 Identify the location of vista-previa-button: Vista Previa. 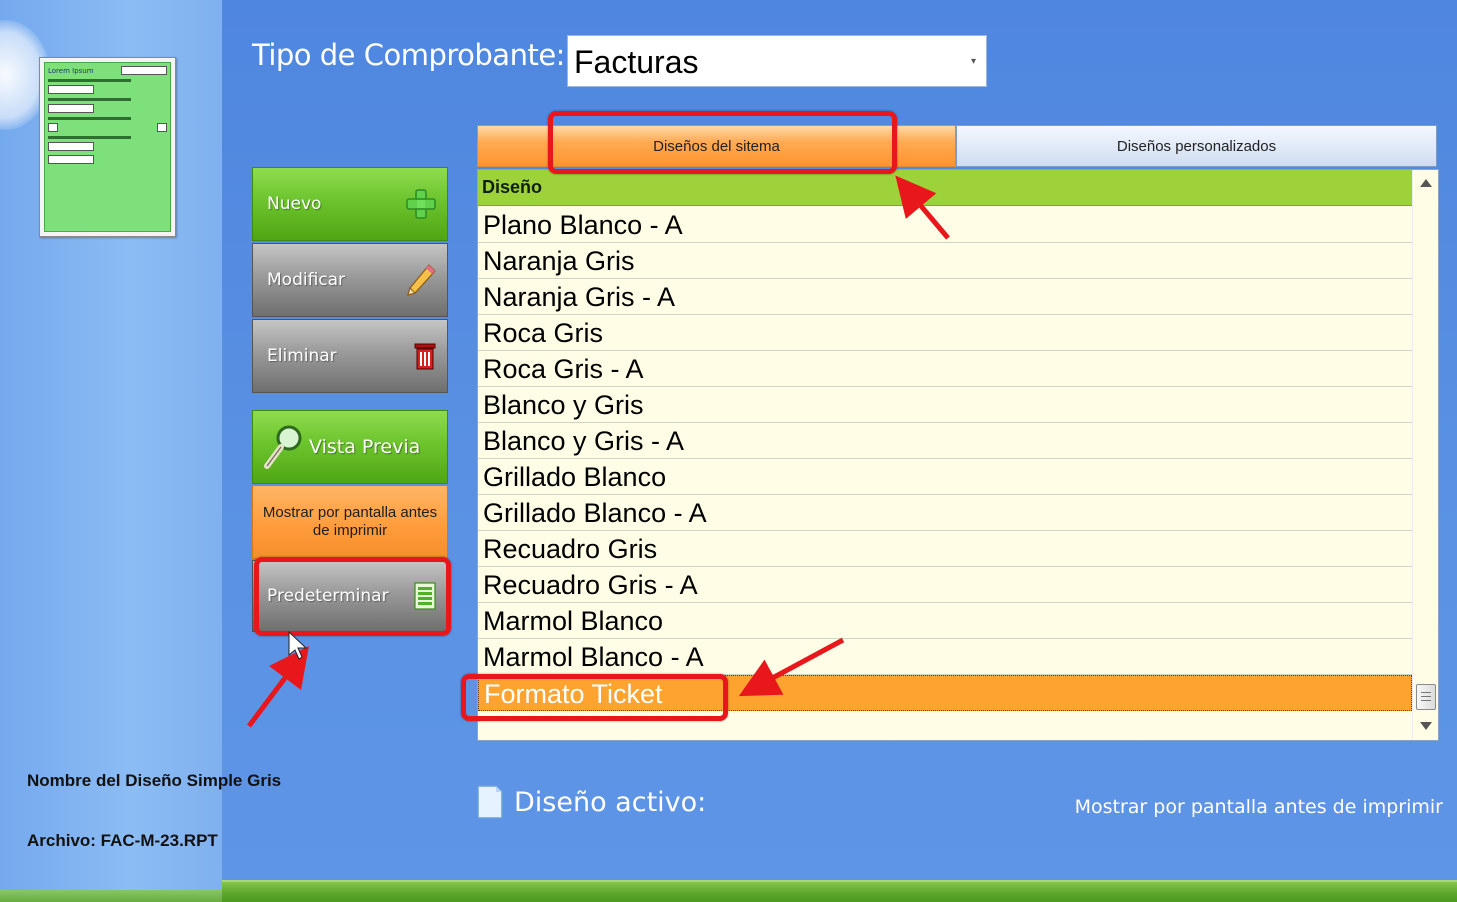
(350, 447).